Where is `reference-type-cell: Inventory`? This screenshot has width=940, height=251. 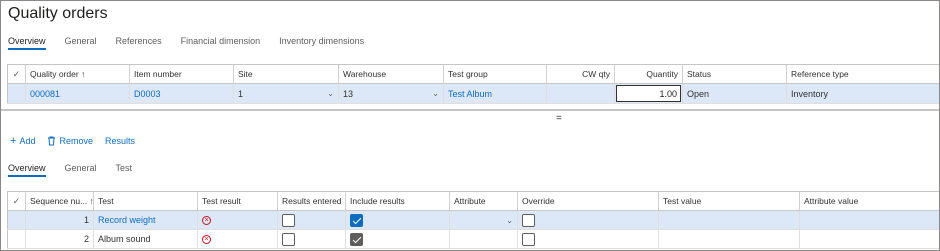 reference-type-cell: Inventory is located at coordinates (862, 93).